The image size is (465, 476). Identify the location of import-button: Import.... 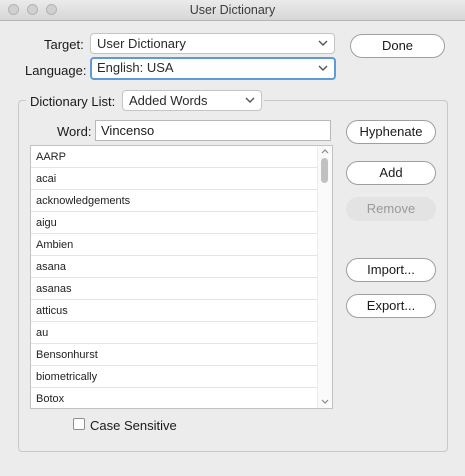
(391, 270).